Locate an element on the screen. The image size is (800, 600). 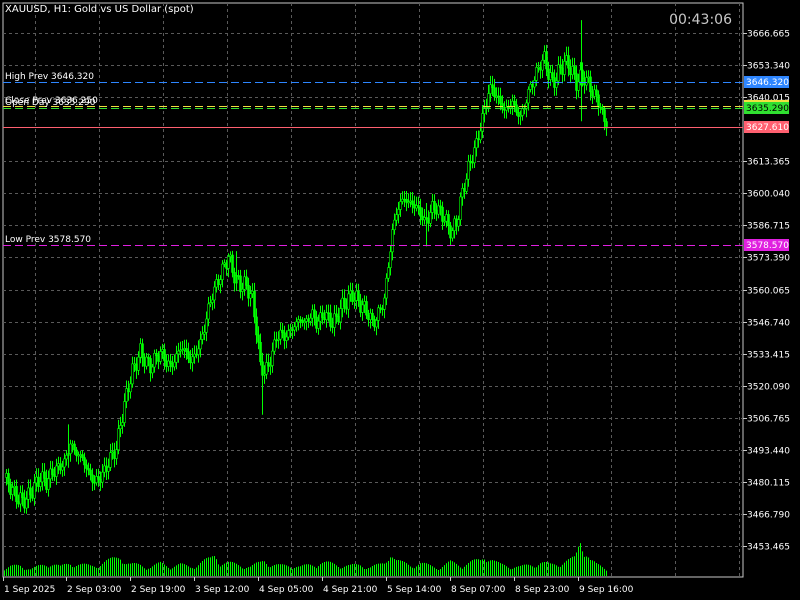
x-tick-label: 9 Sep 16:00 is located at coordinates (606, 590).